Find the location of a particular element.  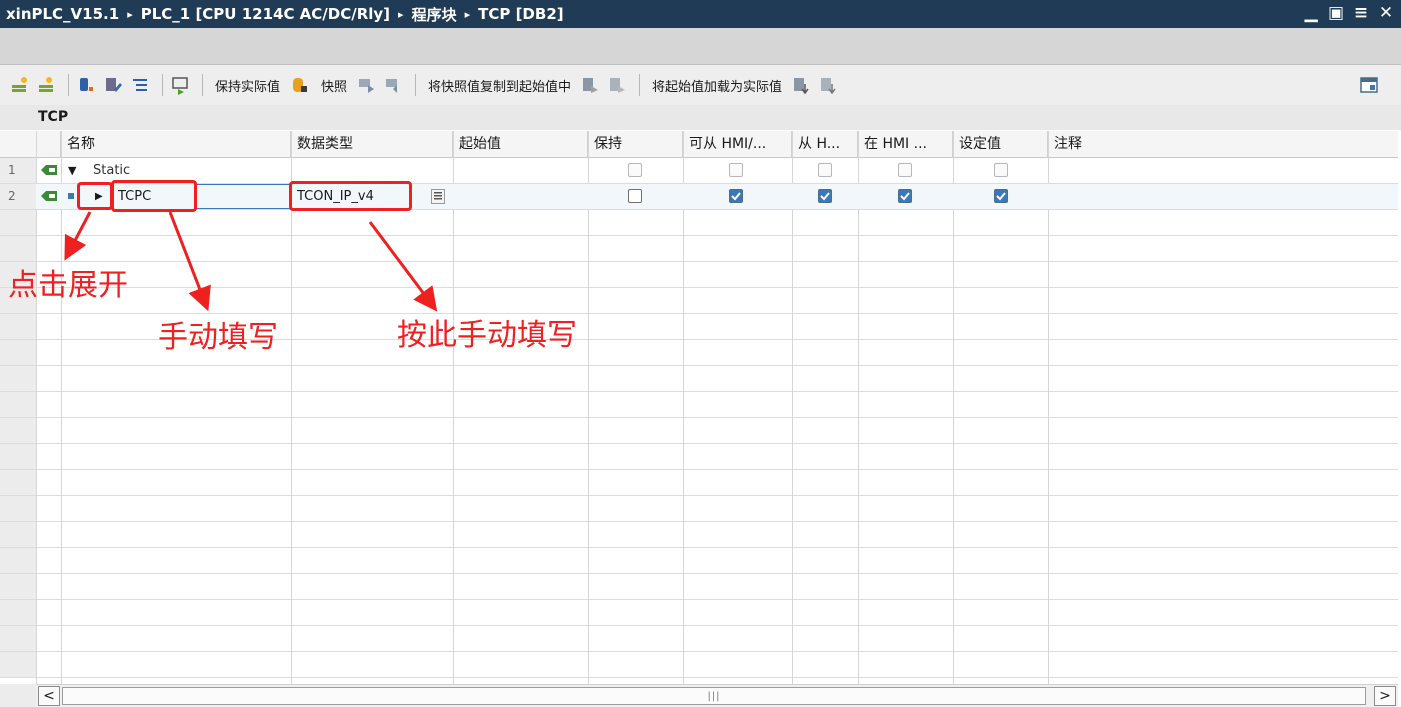

annotation-manual-fill-type: 按此手动填写 is located at coordinates (487, 335).